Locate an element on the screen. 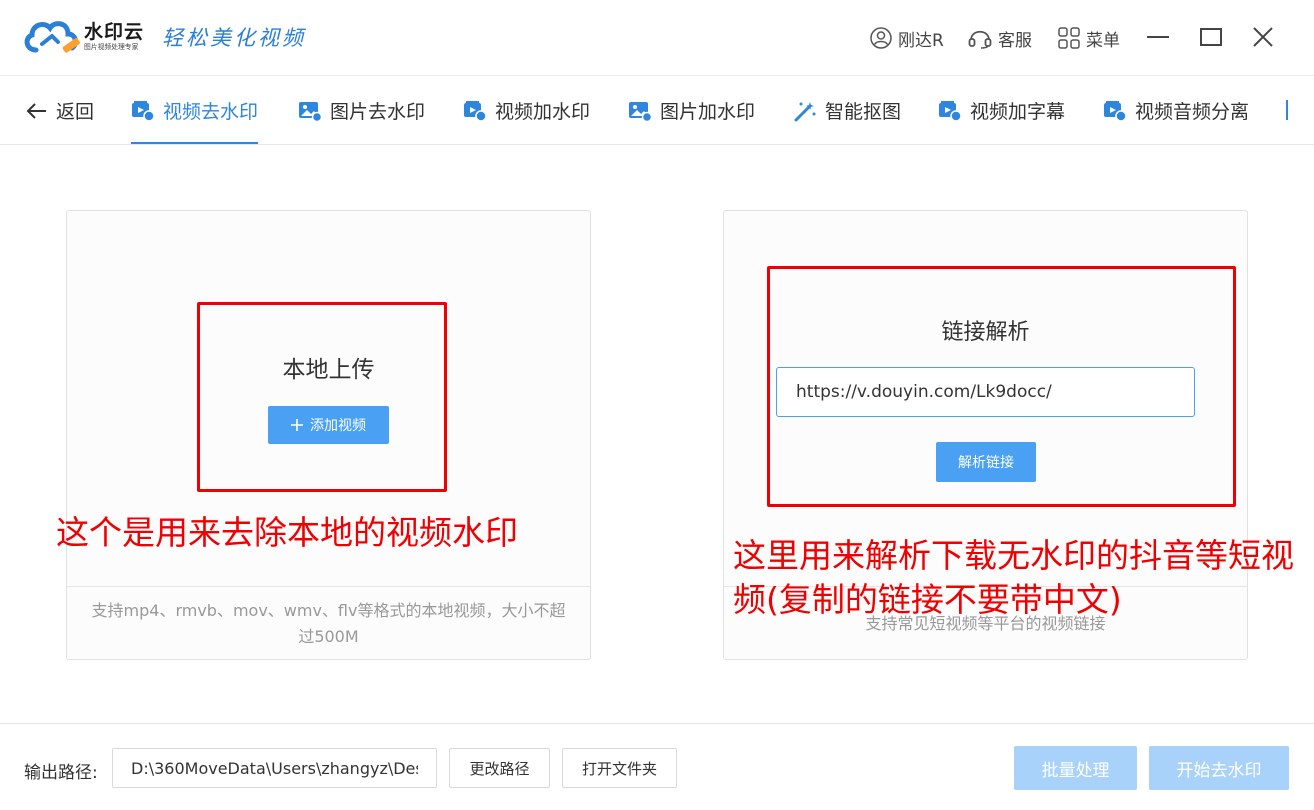 This screenshot has width=1314, height=810. close-icon is located at coordinates (1263, 37).